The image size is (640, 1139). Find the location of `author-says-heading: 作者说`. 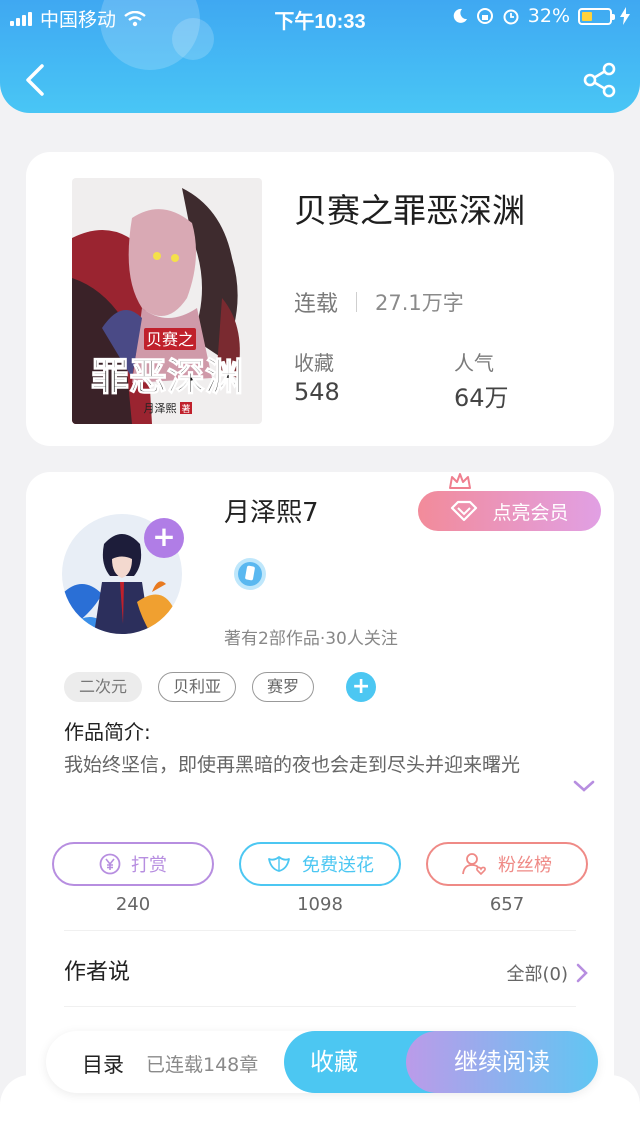

author-says-heading: 作者说 is located at coordinates (97, 972).